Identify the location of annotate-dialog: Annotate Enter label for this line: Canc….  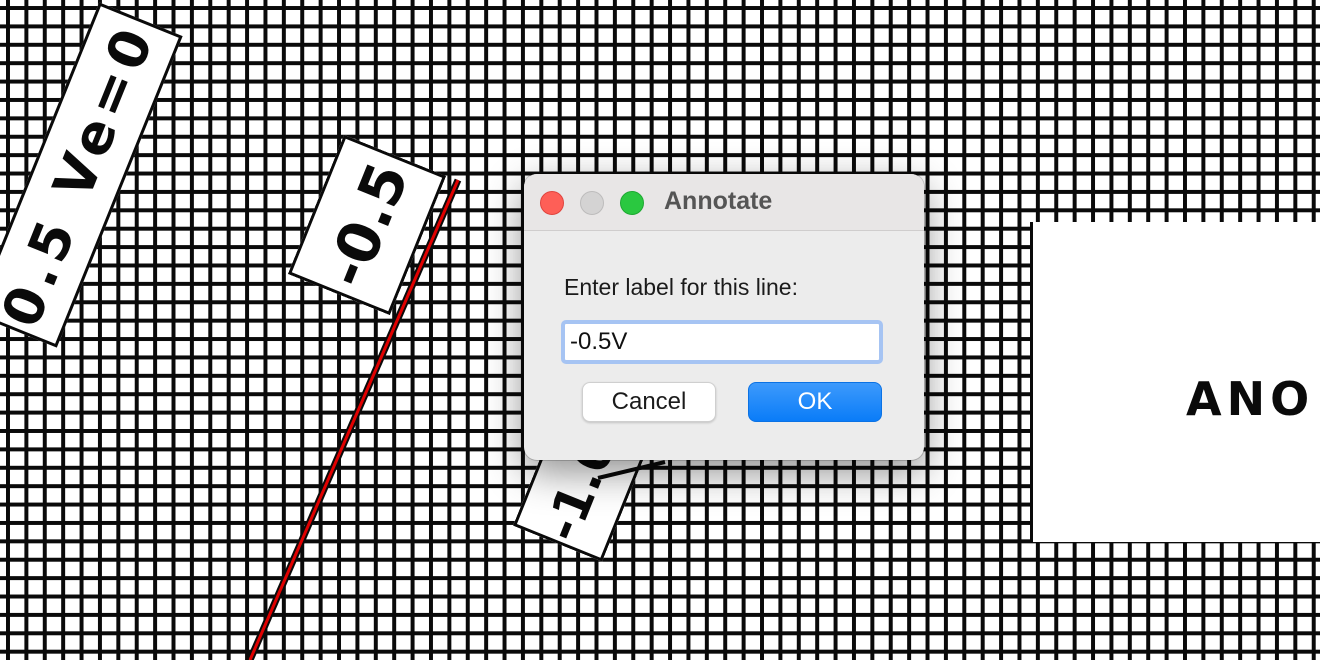
(724, 317).